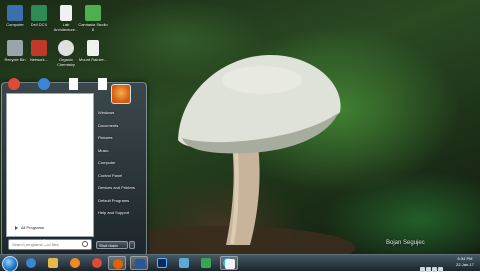  What do you see at coordinates (120, 113) in the screenshot?
I see `start-item-windows: Windows` at bounding box center [120, 113].